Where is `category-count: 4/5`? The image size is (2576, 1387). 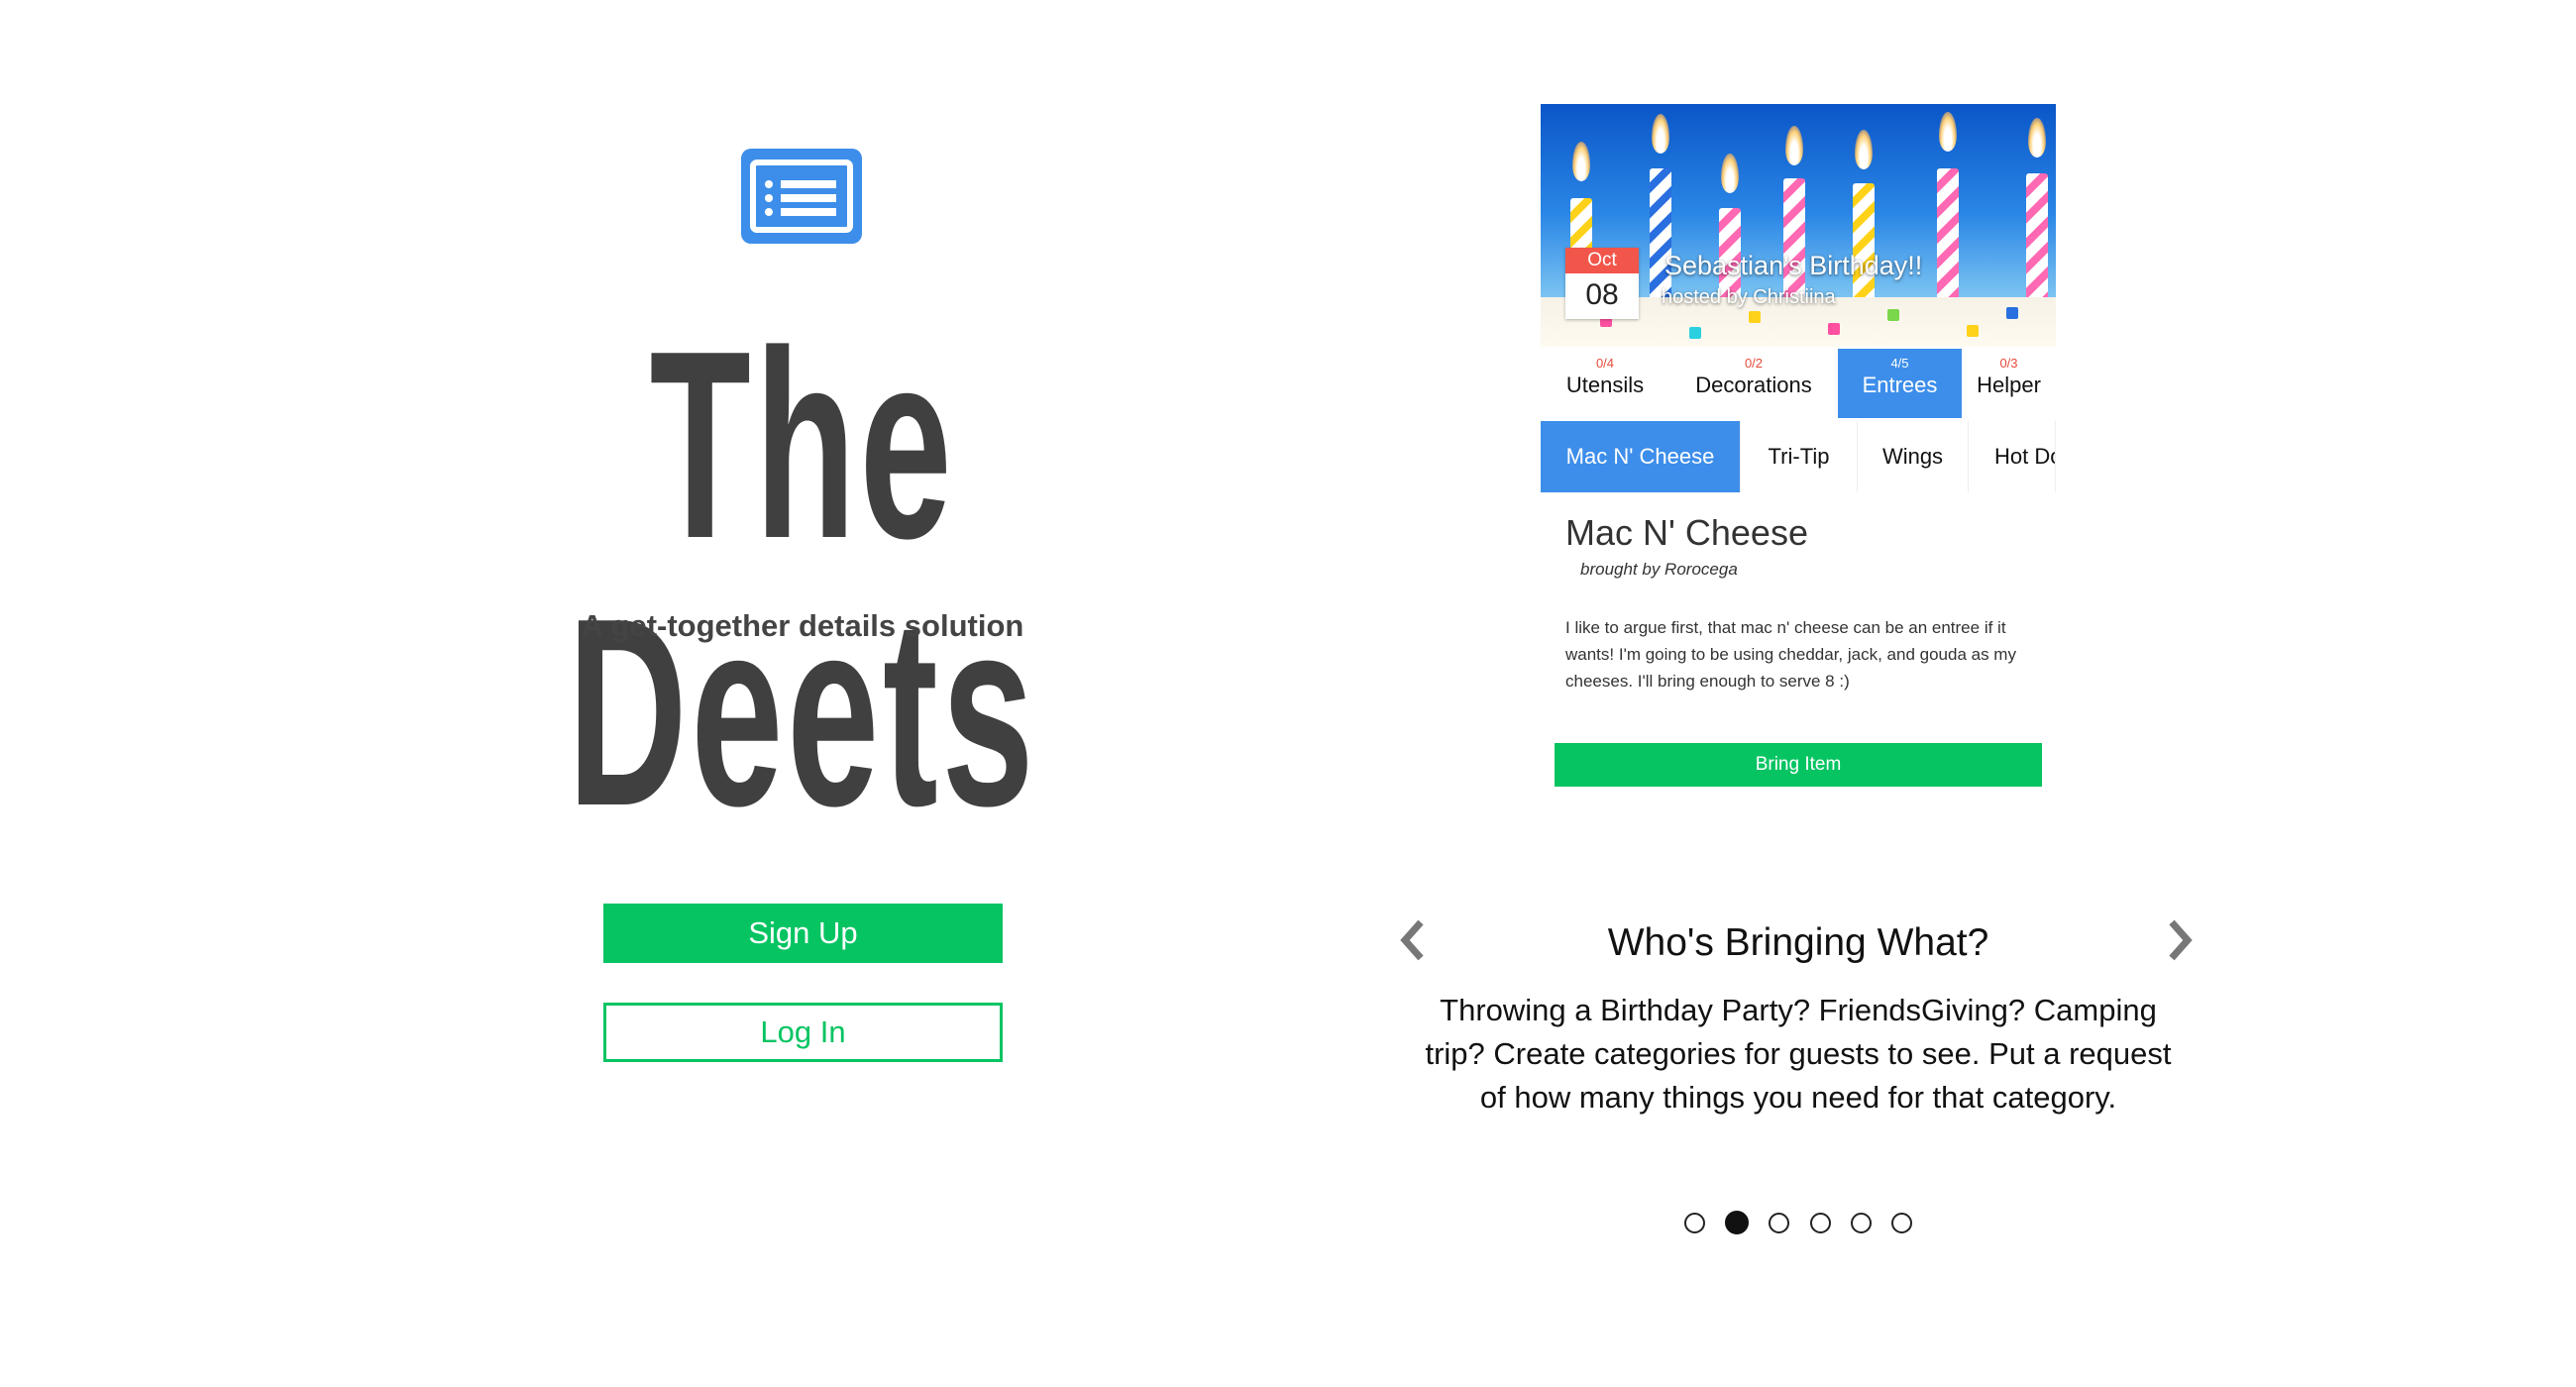
category-count: 4/5 is located at coordinates (1900, 363).